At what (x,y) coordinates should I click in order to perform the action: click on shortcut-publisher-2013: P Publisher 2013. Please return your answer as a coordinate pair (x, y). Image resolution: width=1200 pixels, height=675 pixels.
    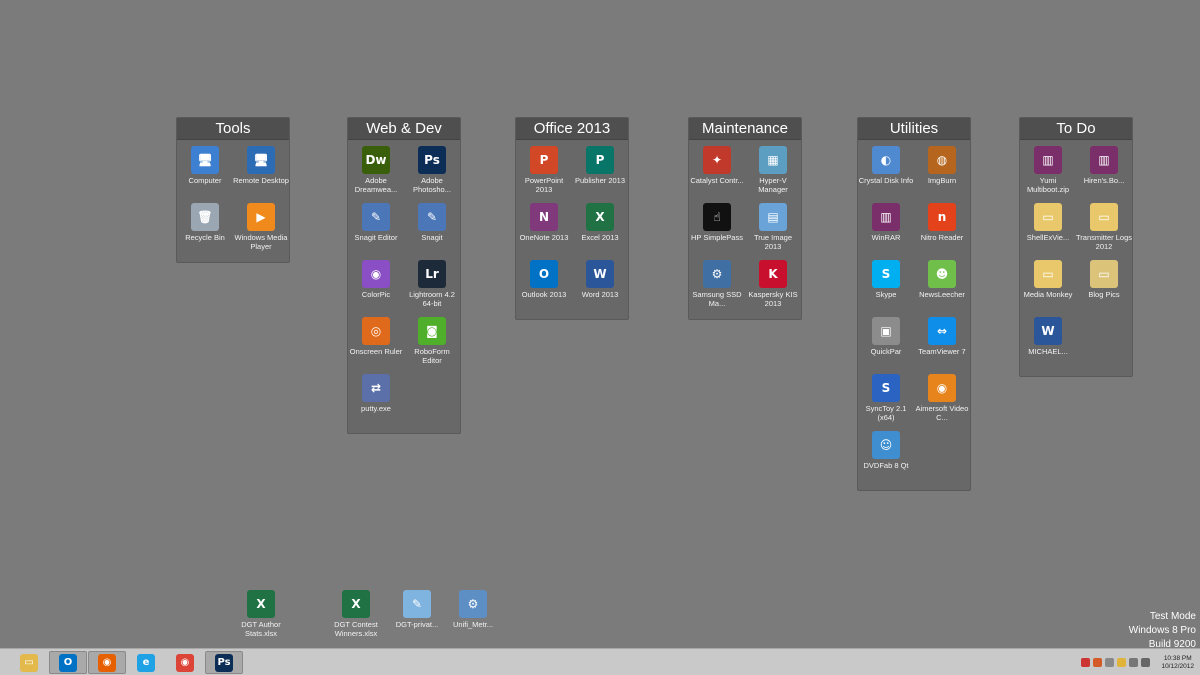
    Looking at the image, I should click on (600, 172).